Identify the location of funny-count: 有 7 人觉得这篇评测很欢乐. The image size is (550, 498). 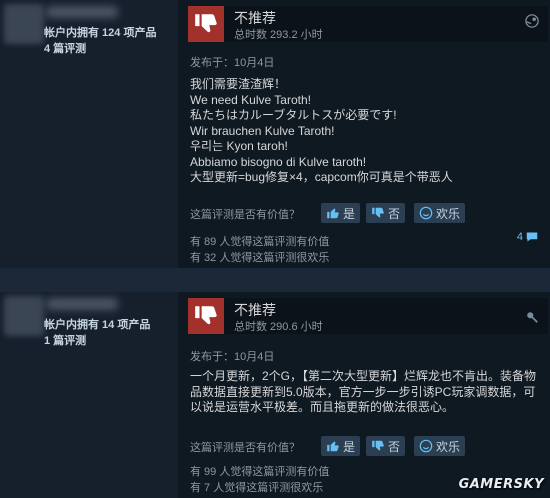
(257, 488).